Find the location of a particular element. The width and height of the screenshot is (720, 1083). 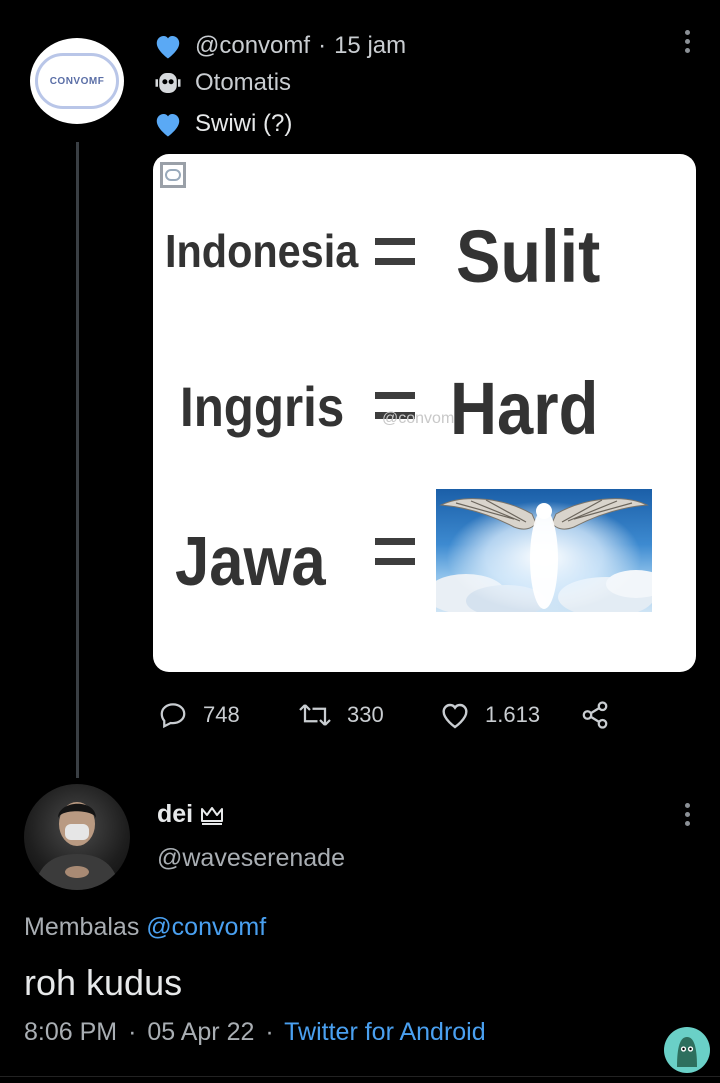

tweet-text-row: Swiwi (?) is located at coordinates (222, 124).